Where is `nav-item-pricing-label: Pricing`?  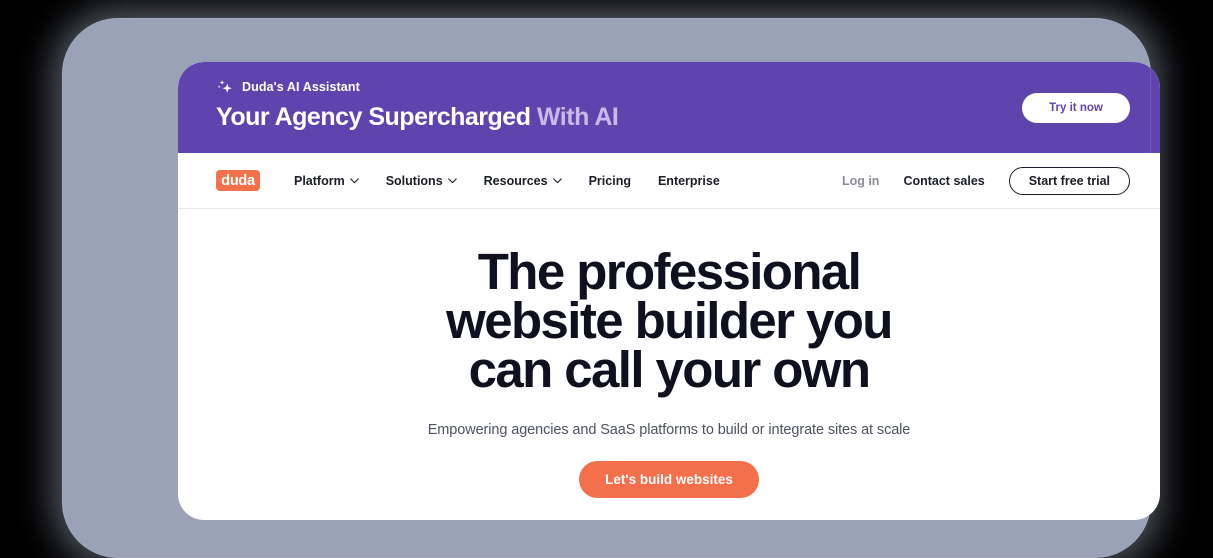 nav-item-pricing-label: Pricing is located at coordinates (609, 180).